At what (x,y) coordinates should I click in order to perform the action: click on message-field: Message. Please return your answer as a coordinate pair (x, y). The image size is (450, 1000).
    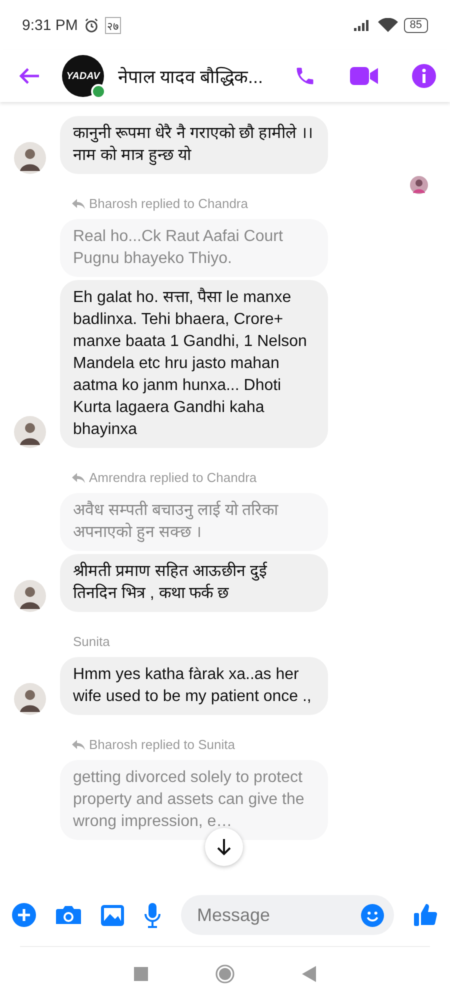
    Looking at the image, I should click on (287, 915).